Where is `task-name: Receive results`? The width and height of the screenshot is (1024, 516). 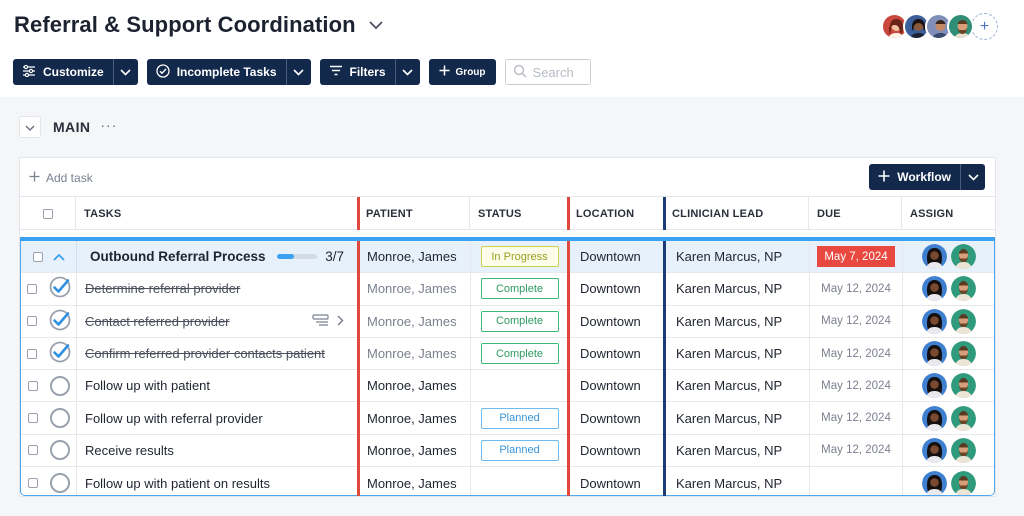
task-name: Receive results is located at coordinates (129, 450).